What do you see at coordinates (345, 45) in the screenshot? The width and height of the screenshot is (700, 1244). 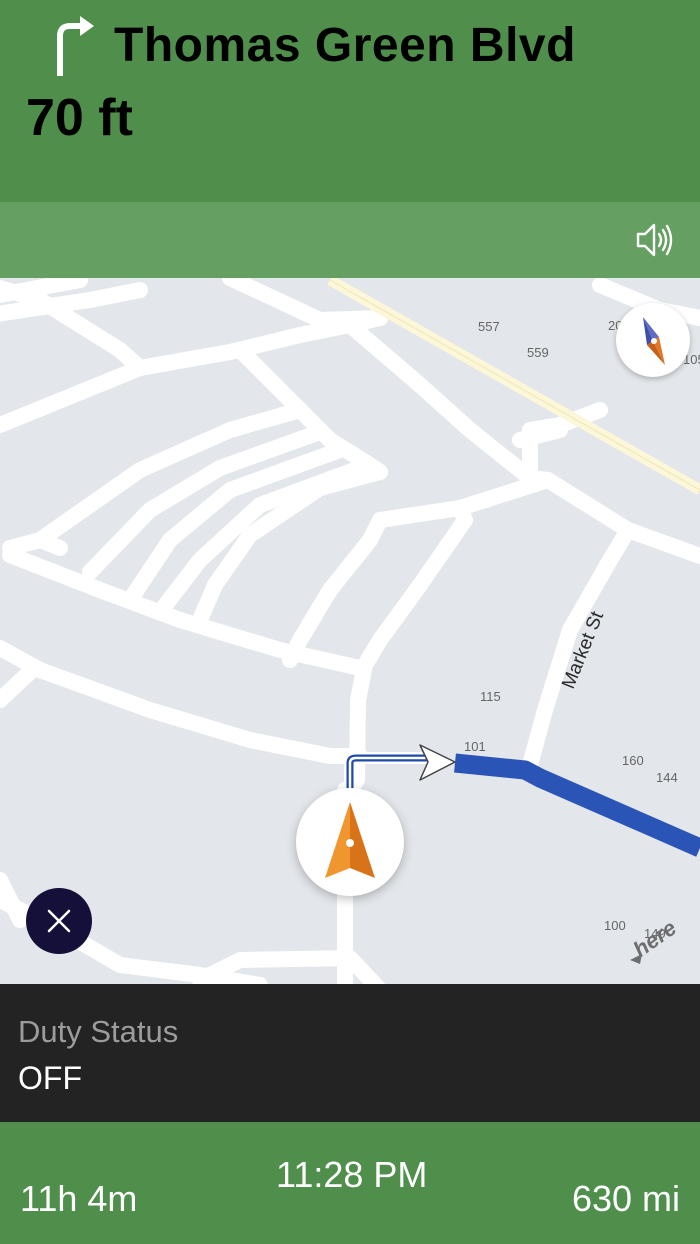 I see `maneuver-street-name: Thomas Green Blvd` at bounding box center [345, 45].